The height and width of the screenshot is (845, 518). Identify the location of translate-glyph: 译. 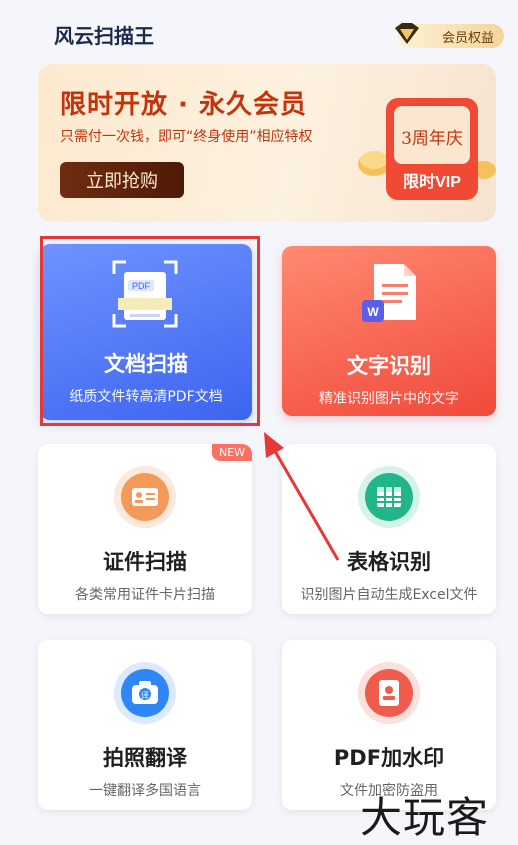
(145, 695).